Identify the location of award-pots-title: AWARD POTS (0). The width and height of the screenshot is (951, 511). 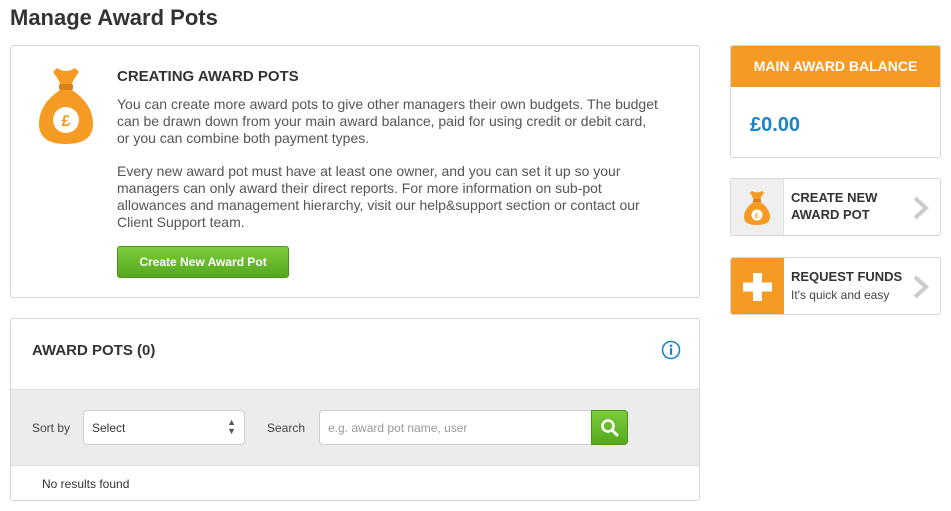
(94, 350).